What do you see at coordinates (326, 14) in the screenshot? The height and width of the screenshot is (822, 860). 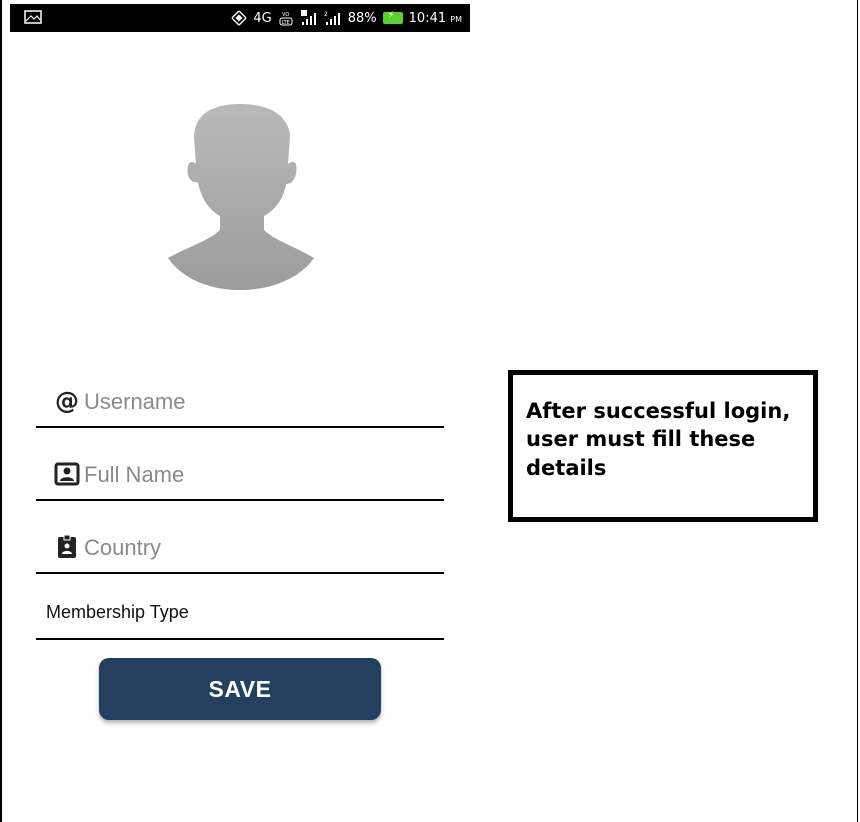 I see `svg-text: 2` at bounding box center [326, 14].